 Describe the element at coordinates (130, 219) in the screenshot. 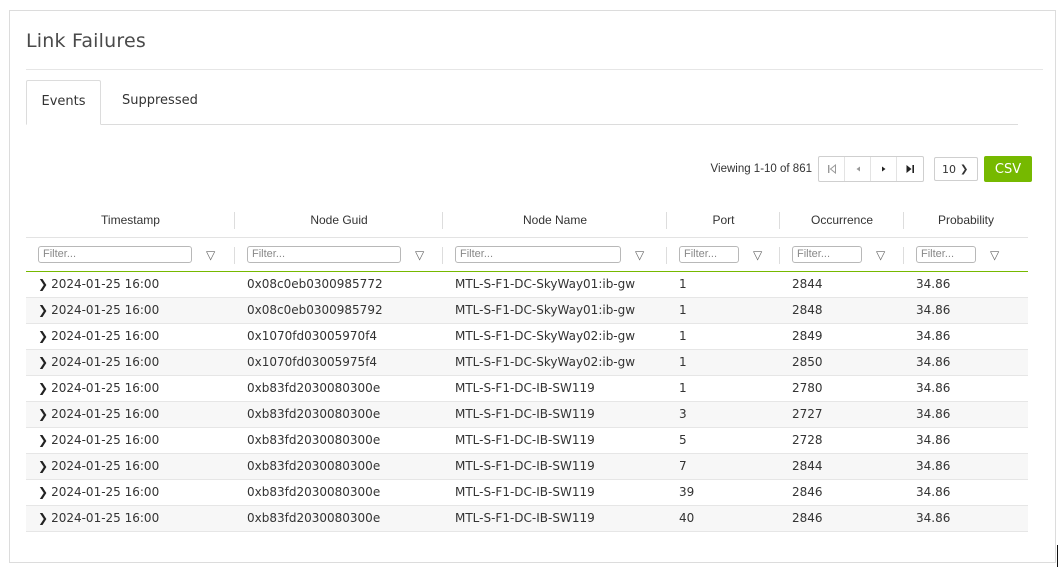

I see `column-header-timestamp: Timestamp` at that location.